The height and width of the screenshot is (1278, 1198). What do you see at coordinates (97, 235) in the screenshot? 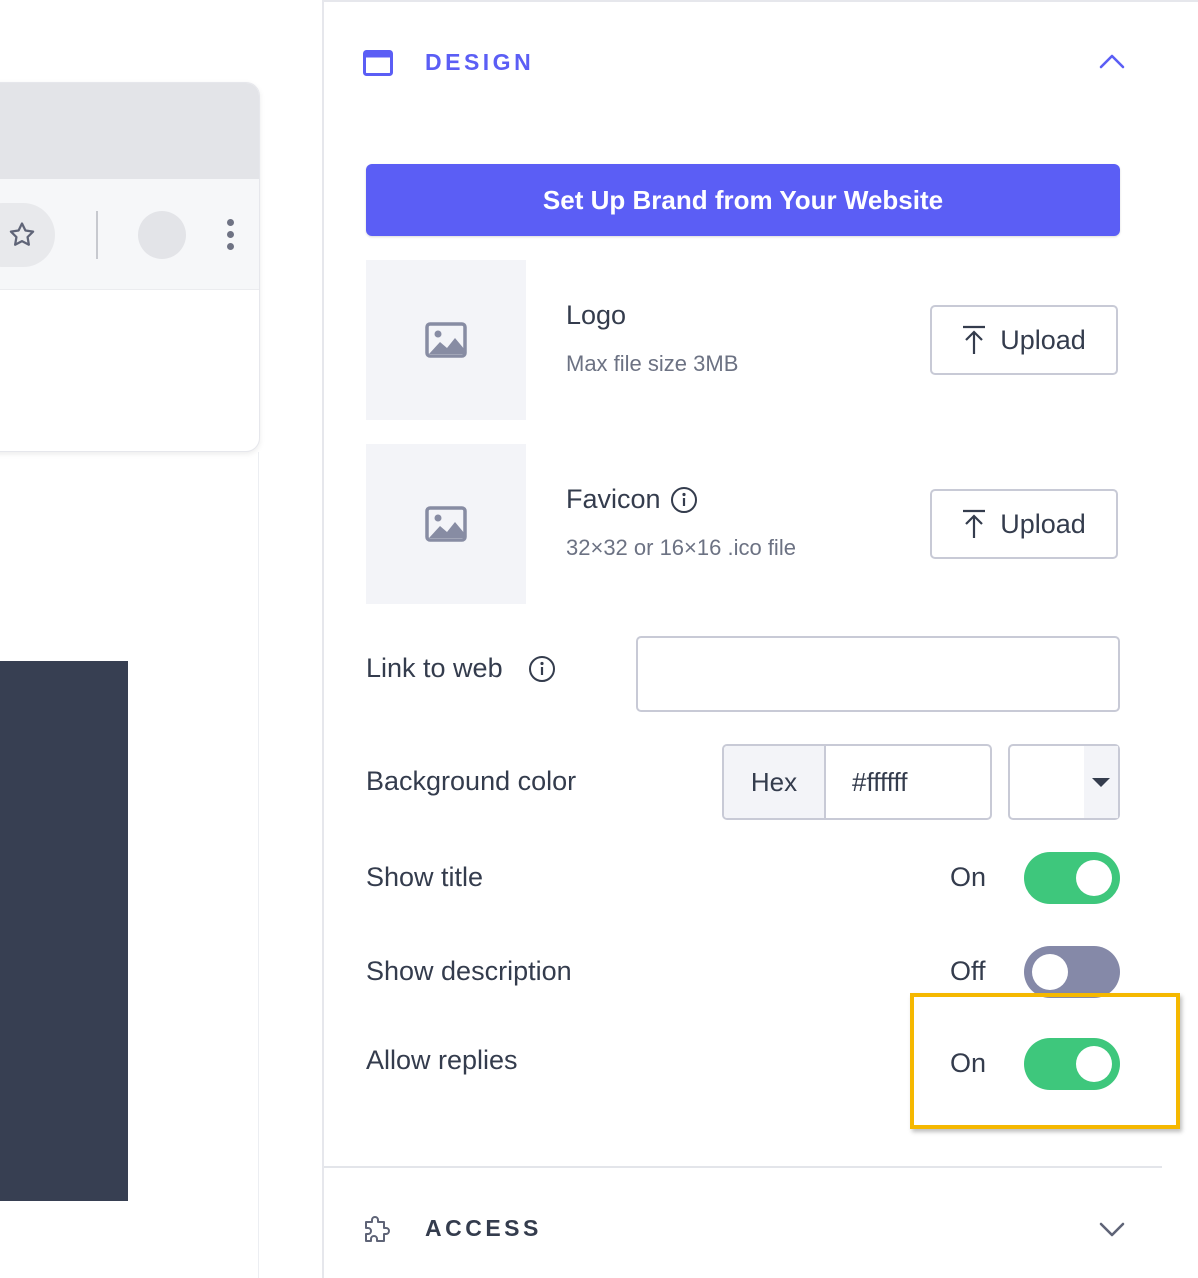
I see `toolbar-divider` at bounding box center [97, 235].